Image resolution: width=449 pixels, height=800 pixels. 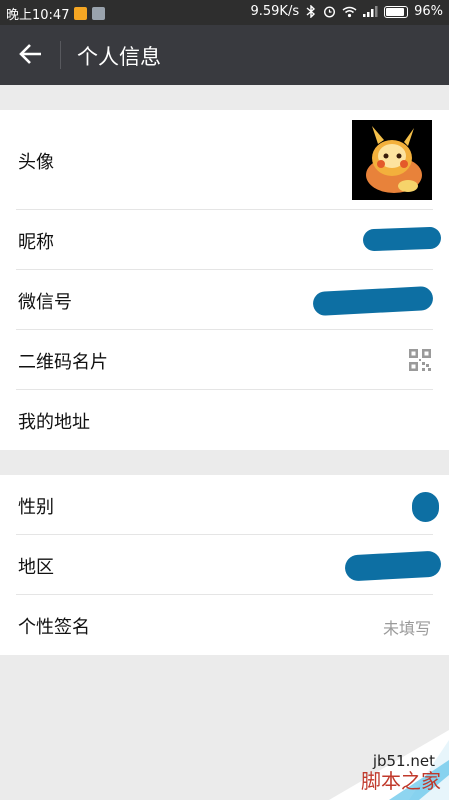 What do you see at coordinates (99, 13) in the screenshot?
I see `notification-gallery-icon` at bounding box center [99, 13].